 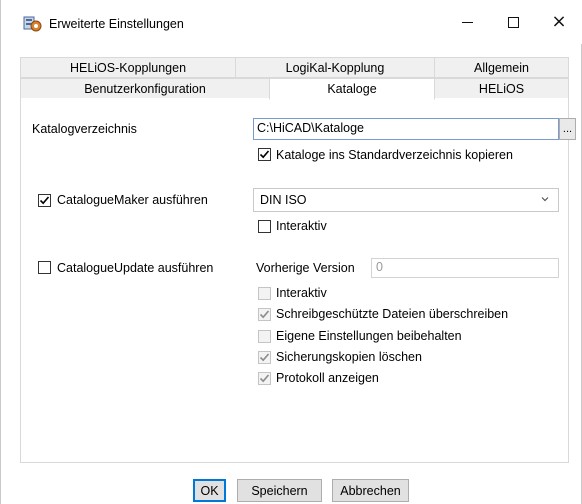 I want to click on window-title: Erweiterte Einstellungen, so click(x=116, y=24).